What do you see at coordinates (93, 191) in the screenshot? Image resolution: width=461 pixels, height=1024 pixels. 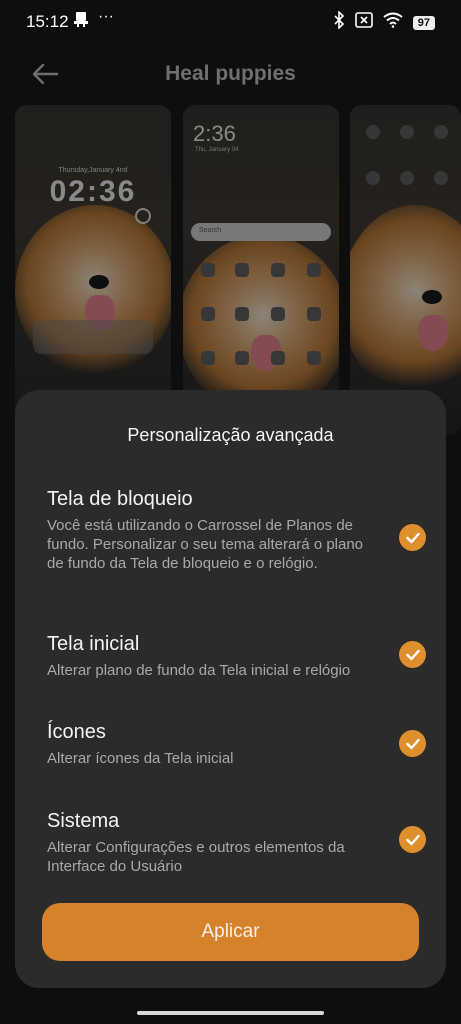 I see `lock-preview-clock: 02:36` at bounding box center [93, 191].